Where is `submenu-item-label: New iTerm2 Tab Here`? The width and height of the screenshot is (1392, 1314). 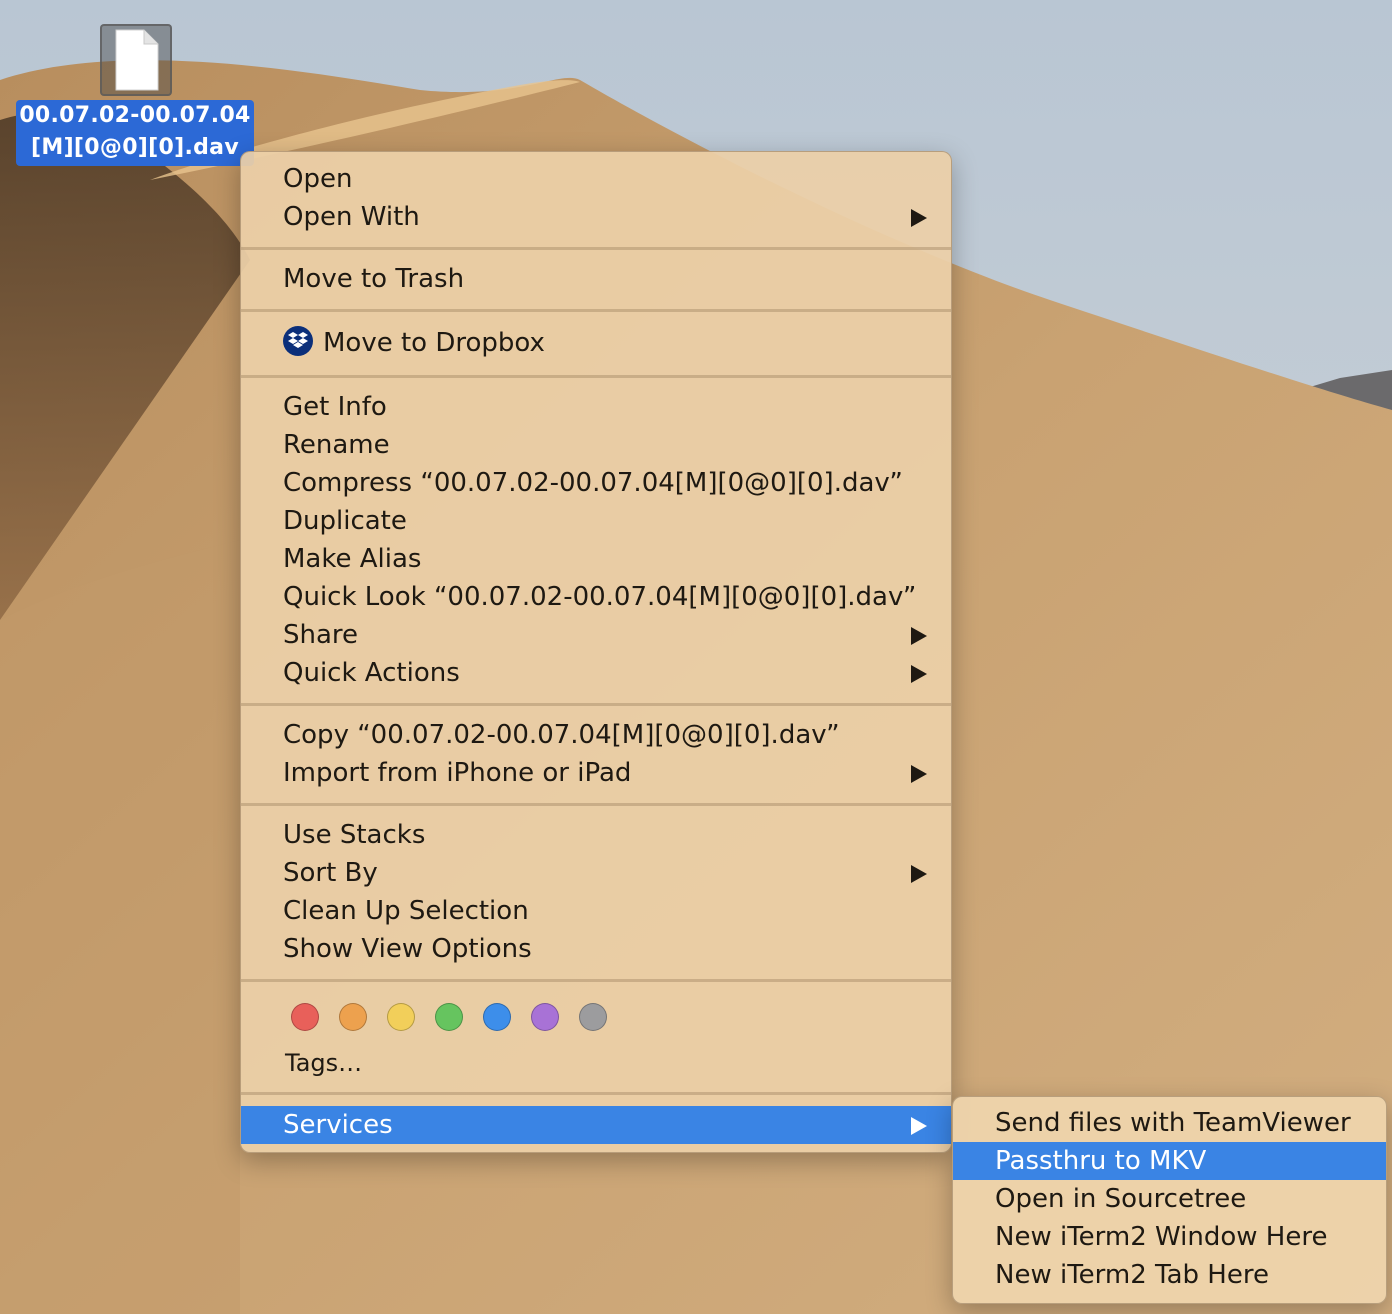 submenu-item-label: New iTerm2 Tab Here is located at coordinates (1132, 1275).